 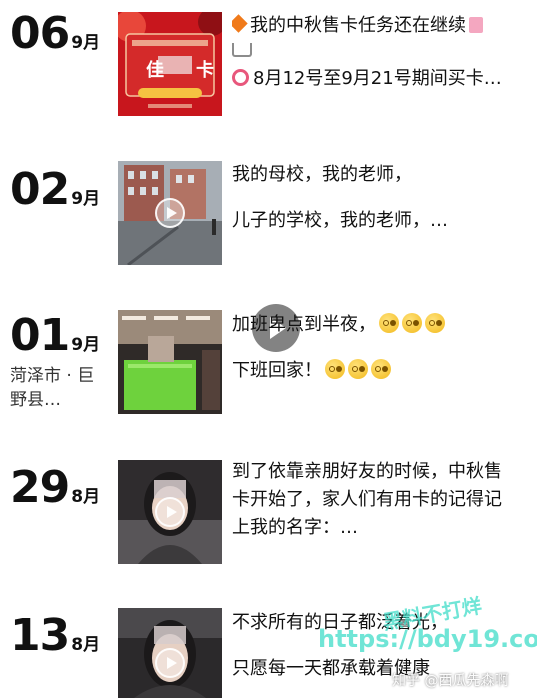 I want to click on zhihu-watermark: 知乎 @西瓜先森啊, so click(x=450, y=681).